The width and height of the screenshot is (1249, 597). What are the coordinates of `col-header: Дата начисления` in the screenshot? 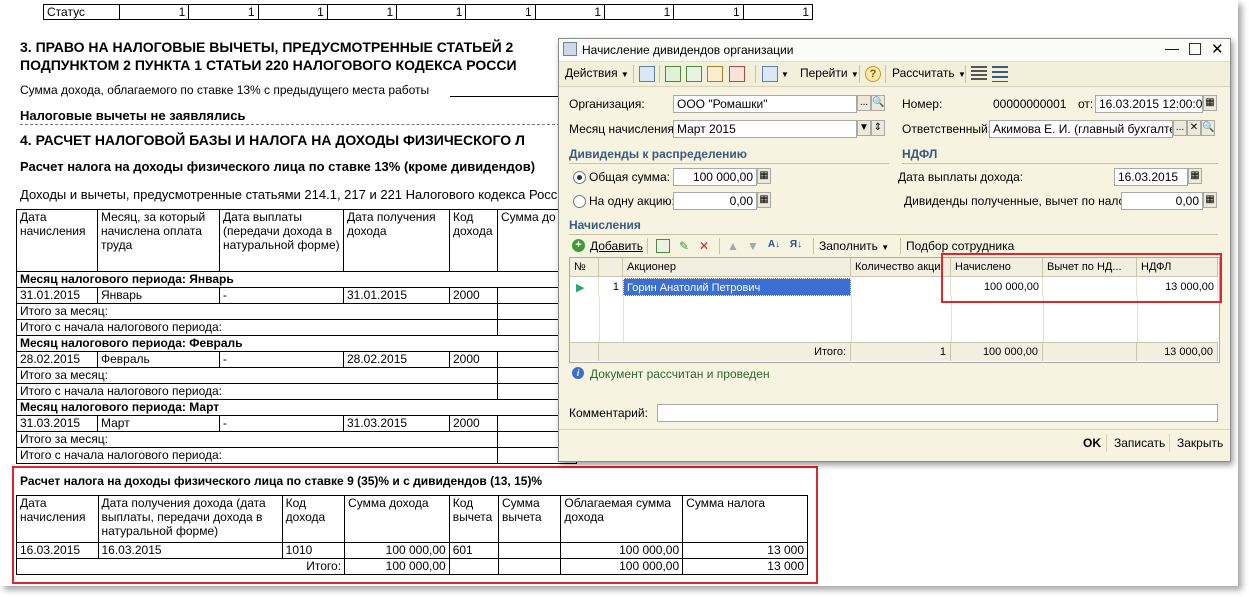 It's located at (57, 519).